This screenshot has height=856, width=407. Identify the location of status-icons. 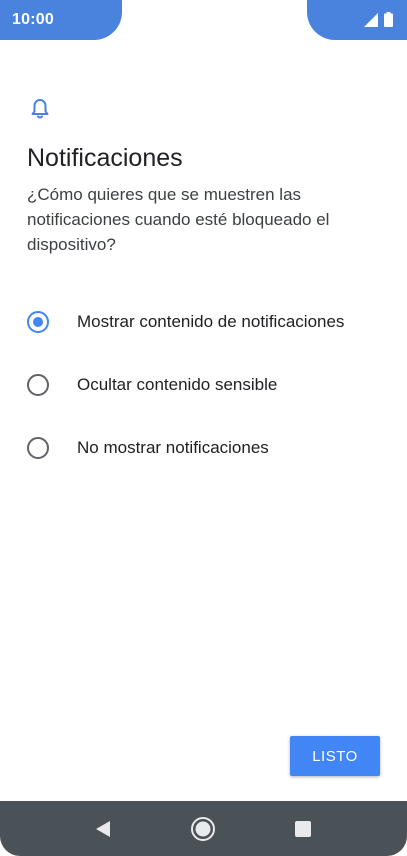
(378, 19).